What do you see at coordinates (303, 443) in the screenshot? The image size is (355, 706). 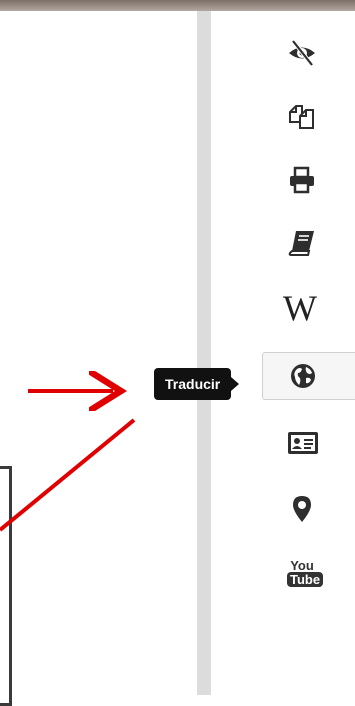 I see `contact-card-icon` at bounding box center [303, 443].